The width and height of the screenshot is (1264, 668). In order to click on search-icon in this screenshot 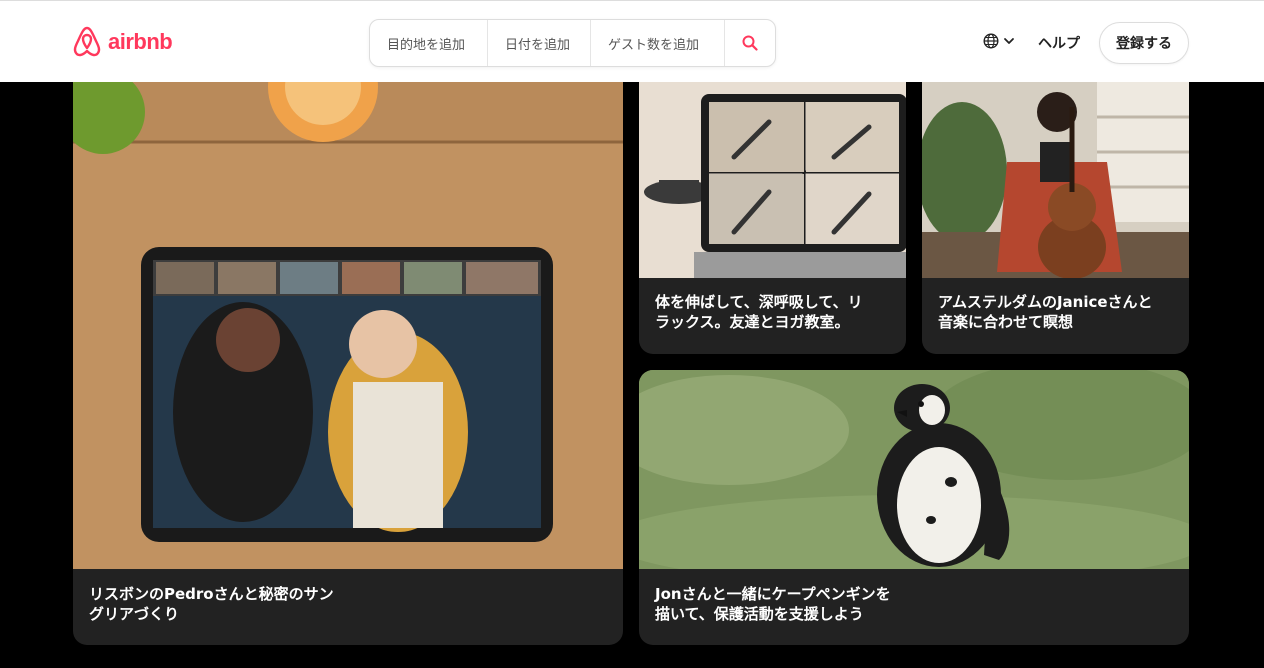, I will do `click(750, 43)`.